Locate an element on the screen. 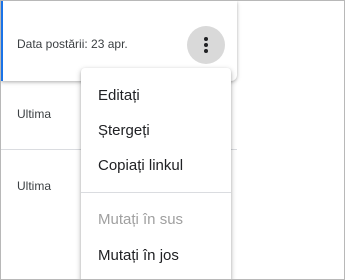  menu-divider is located at coordinates (156, 192).